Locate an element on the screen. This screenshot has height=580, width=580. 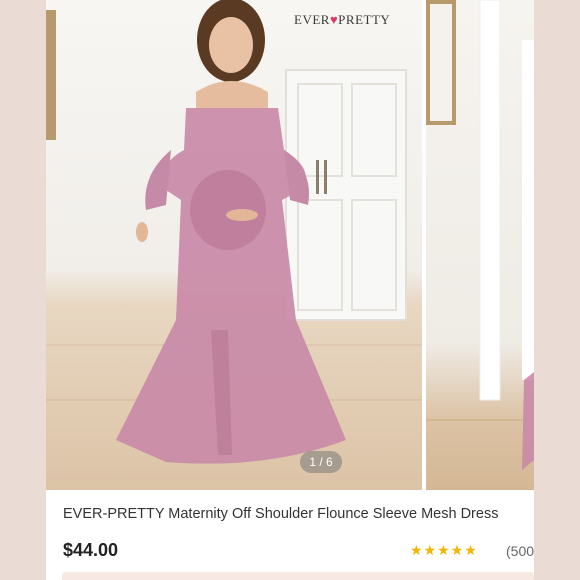
product-info is located at coordinates (290, 535).